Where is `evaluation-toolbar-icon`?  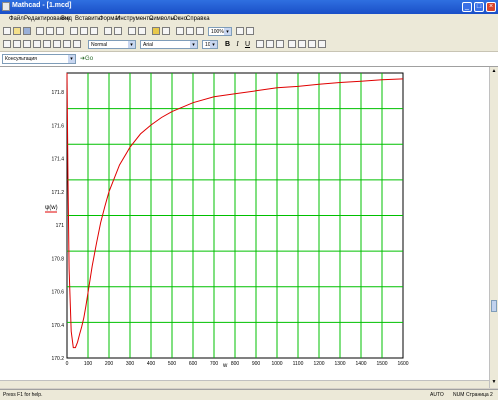
evaluation-toolbar-icon is located at coordinates (37, 44).